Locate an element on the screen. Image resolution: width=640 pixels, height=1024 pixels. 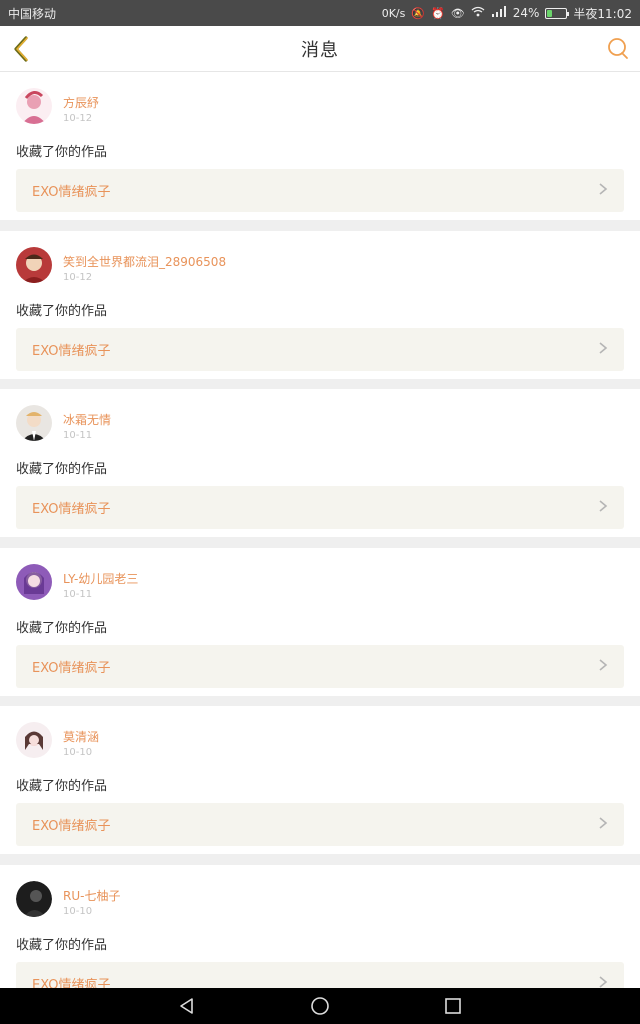
username-link: 方辰紓 is located at coordinates (81, 102).